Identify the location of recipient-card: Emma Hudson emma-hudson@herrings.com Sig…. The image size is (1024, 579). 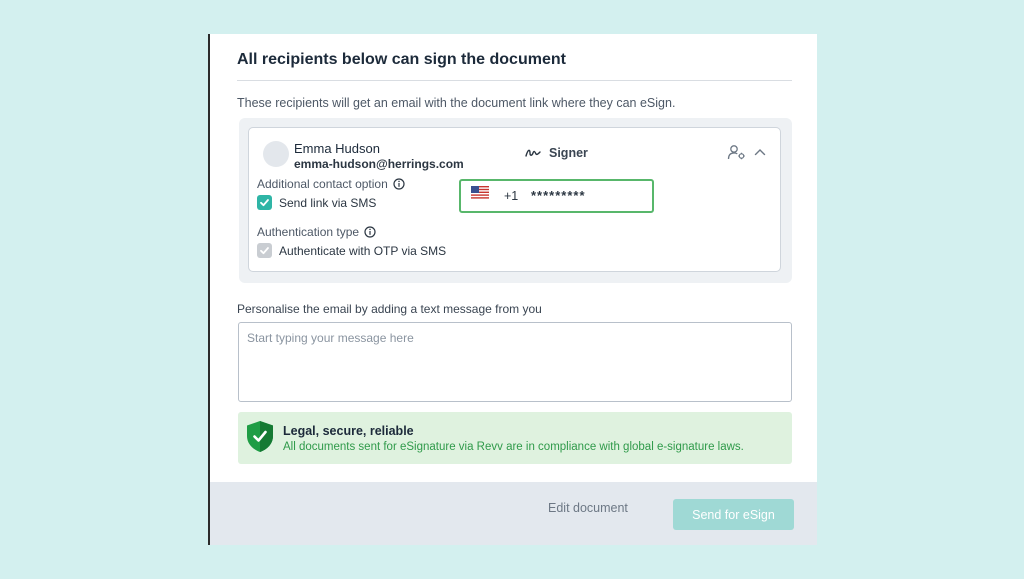
(514, 199).